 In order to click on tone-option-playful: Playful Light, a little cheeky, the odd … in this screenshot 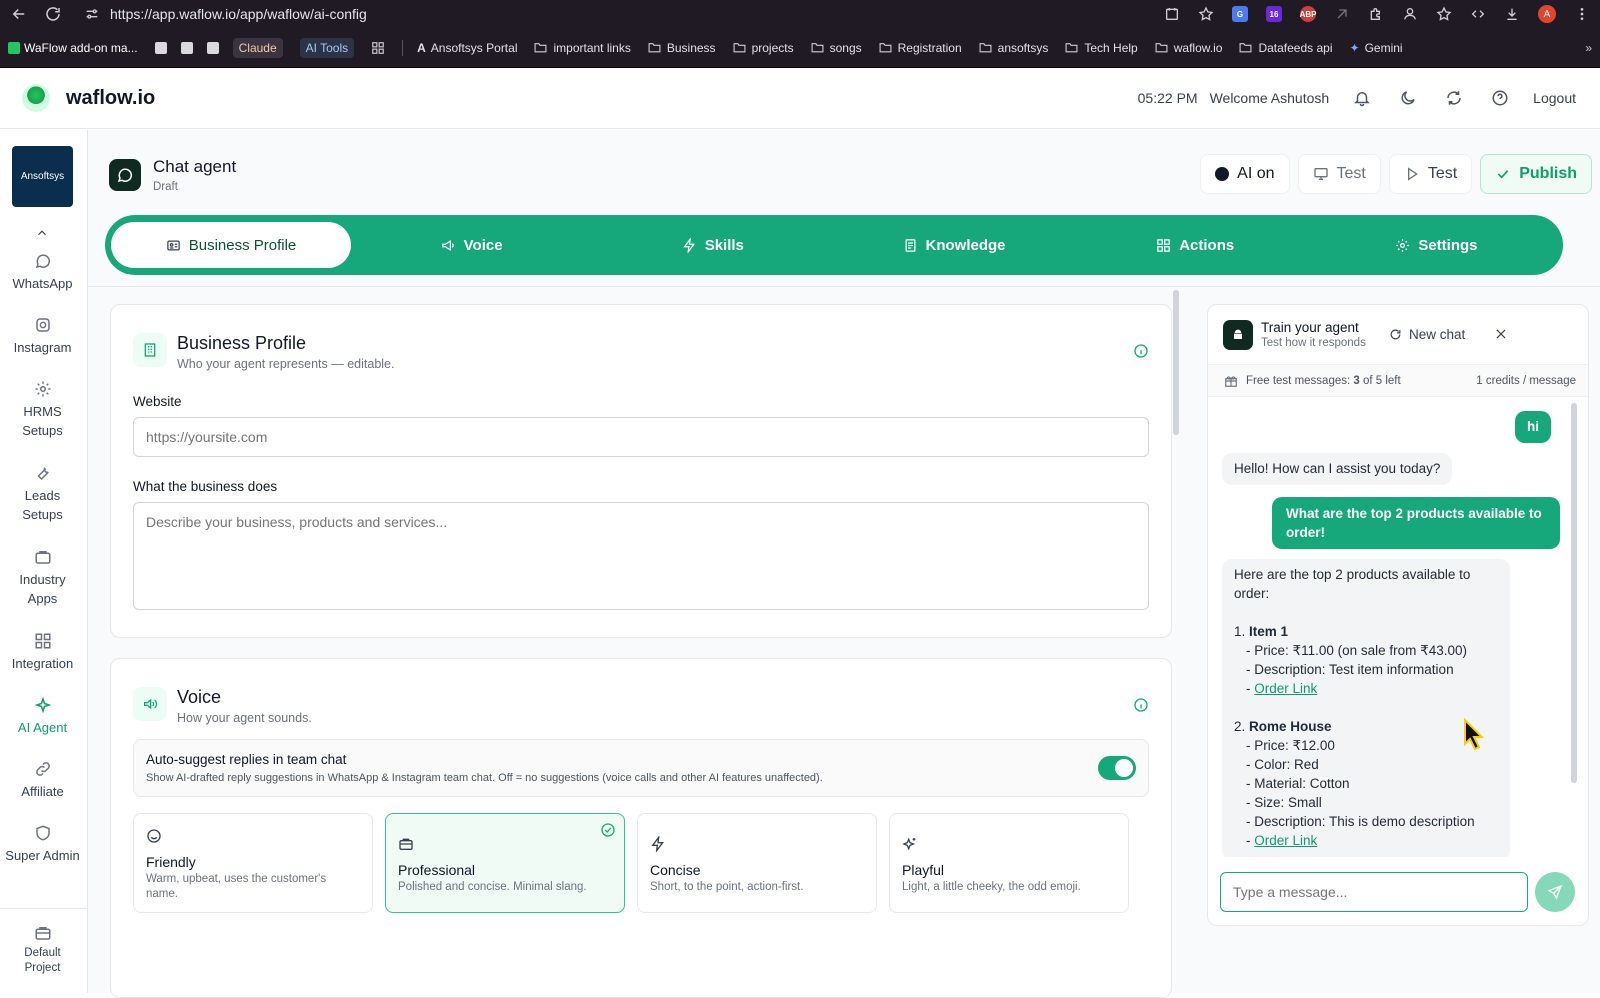, I will do `click(1009, 863)`.